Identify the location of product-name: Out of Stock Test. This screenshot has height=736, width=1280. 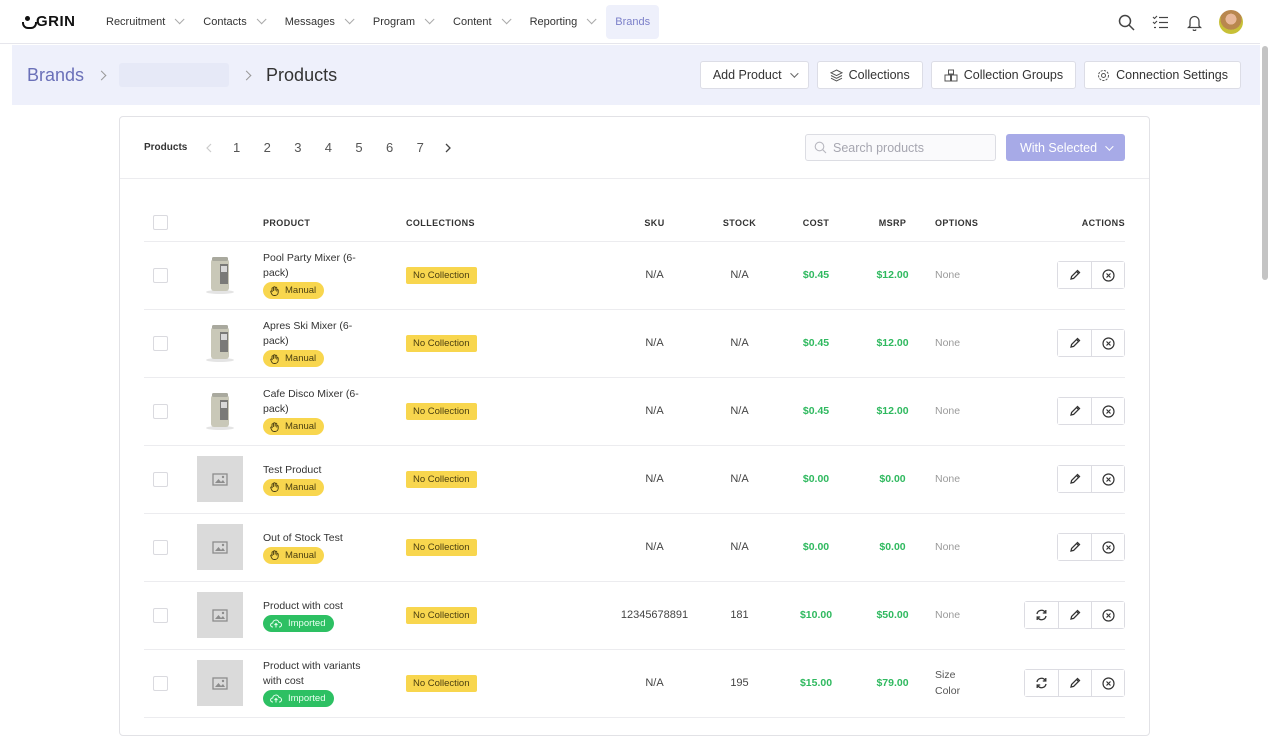
(319, 538).